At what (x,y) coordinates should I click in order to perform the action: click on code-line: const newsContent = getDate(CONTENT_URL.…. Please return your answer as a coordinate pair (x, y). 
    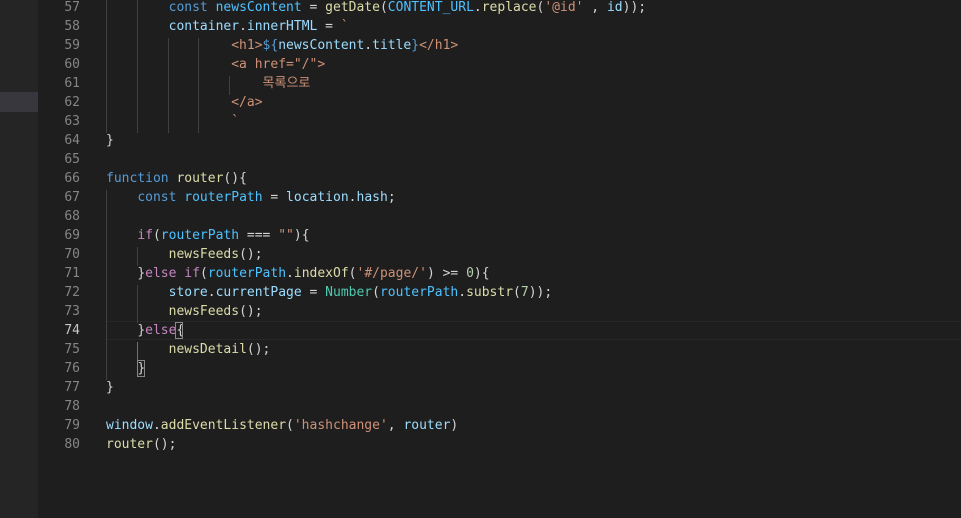
    Looking at the image, I should click on (376, 8).